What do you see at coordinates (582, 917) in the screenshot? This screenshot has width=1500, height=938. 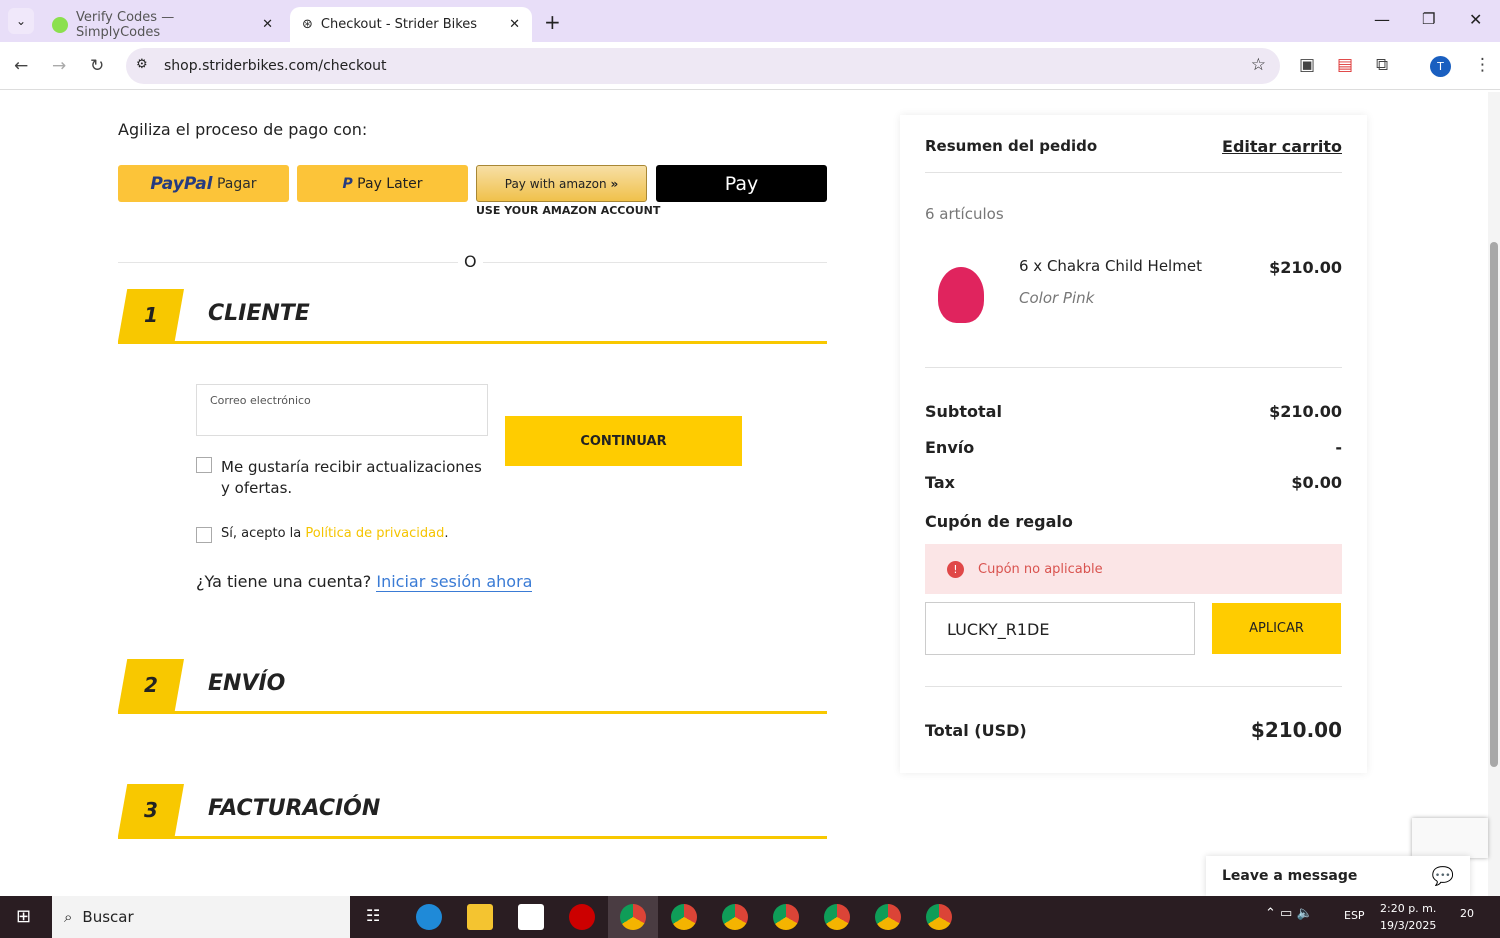 I see `app-icon` at bounding box center [582, 917].